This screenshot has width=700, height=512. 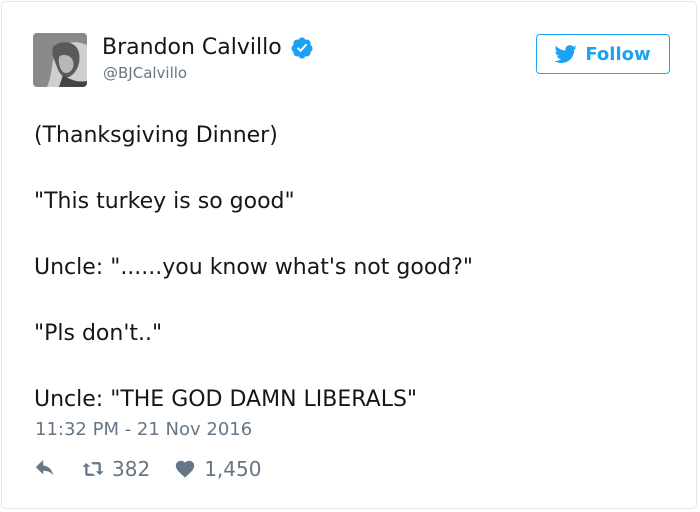 I want to click on tweet-line: "Pls don't..", so click(x=98, y=333).